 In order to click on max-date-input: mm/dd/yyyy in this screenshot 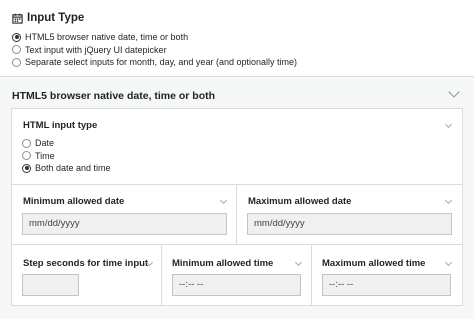, I will do `click(349, 224)`.